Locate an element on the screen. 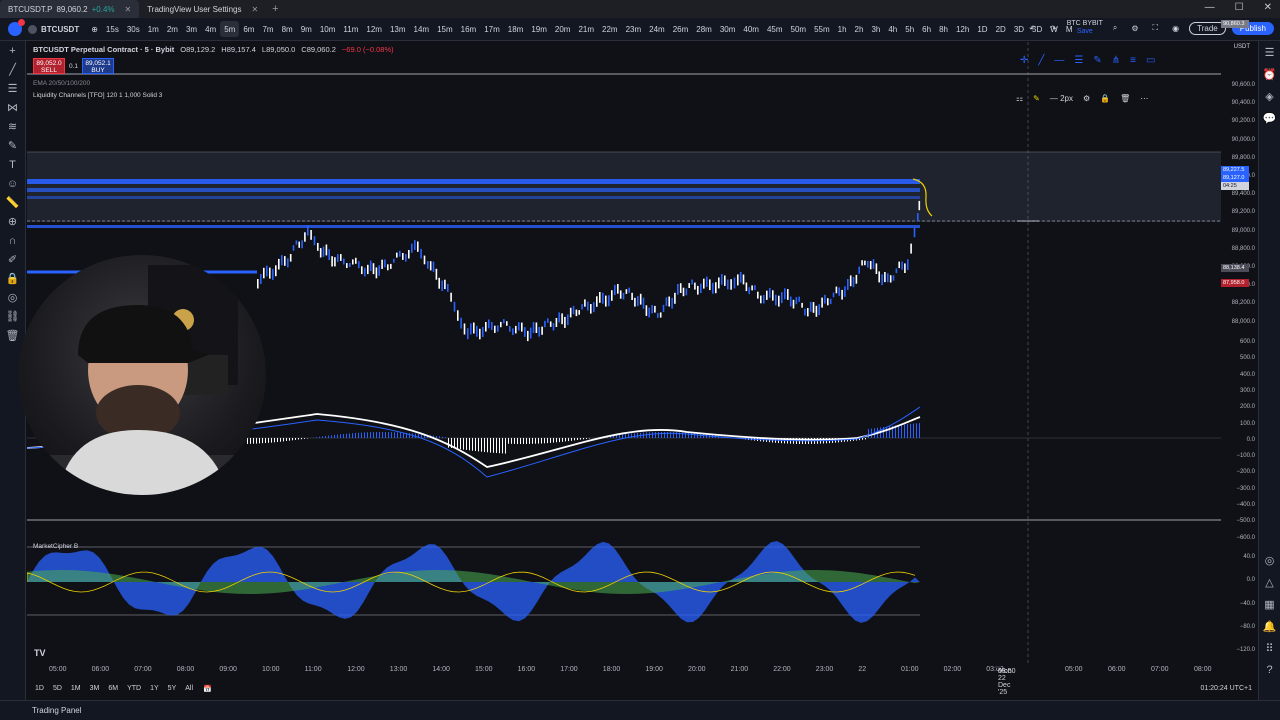 The image size is (1280, 720). horizontal-line-icon: — is located at coordinates (1059, 60).